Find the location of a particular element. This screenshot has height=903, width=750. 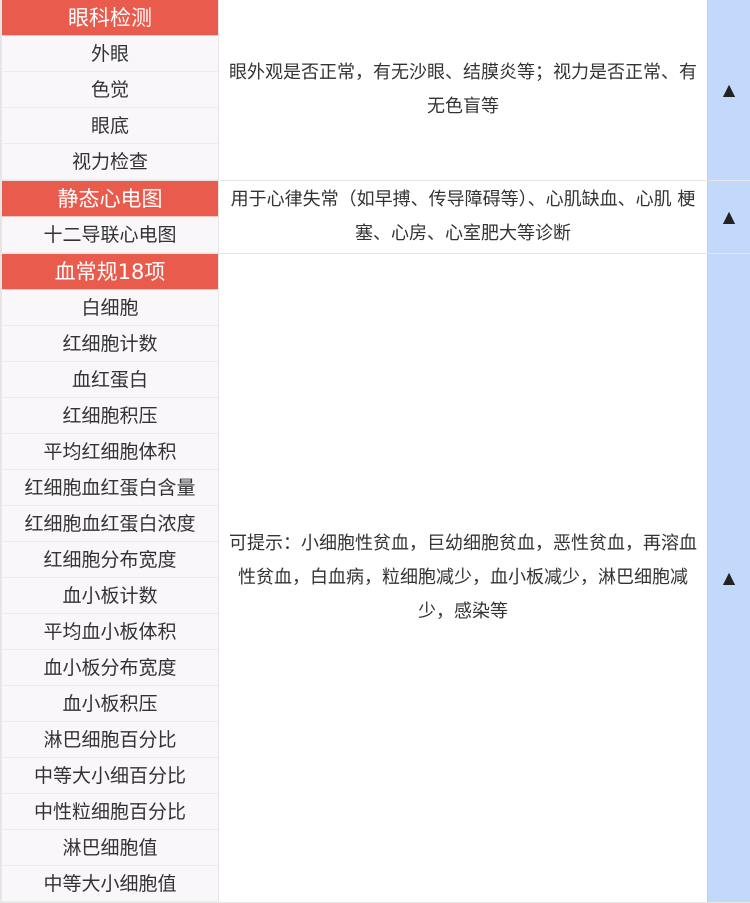

list-item: 平均红细胞体积 is located at coordinates (110, 452).